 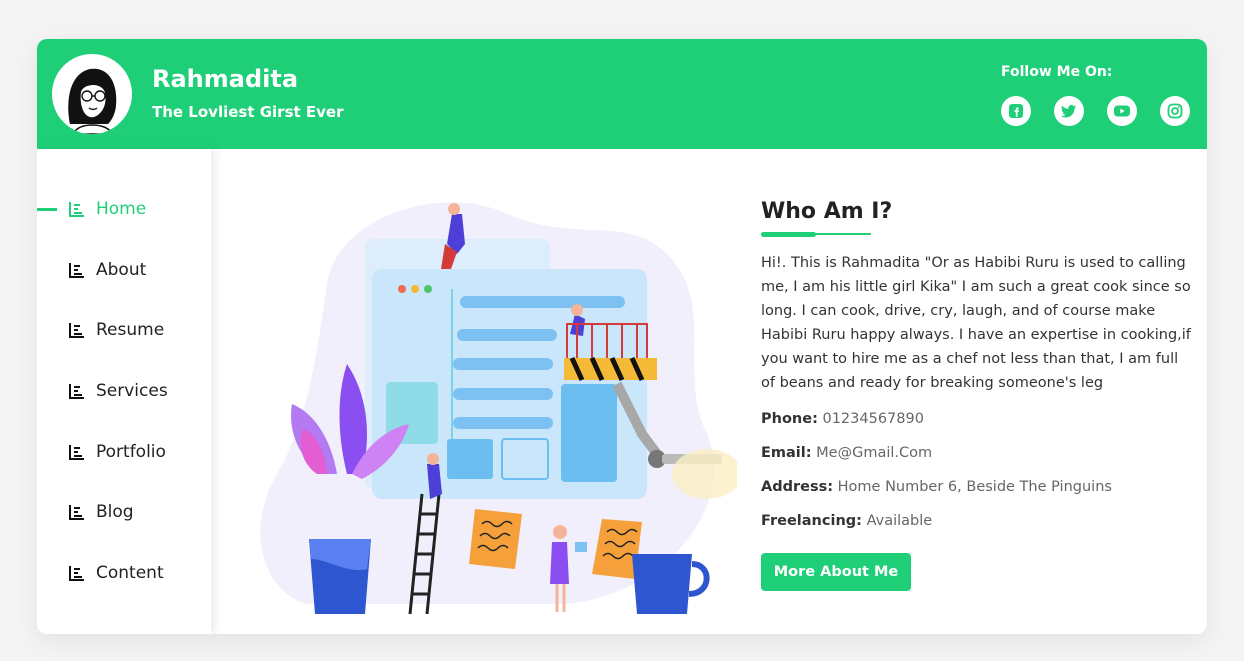 I want to click on freelancing-row: Freelancing: Available, so click(x=976, y=530).